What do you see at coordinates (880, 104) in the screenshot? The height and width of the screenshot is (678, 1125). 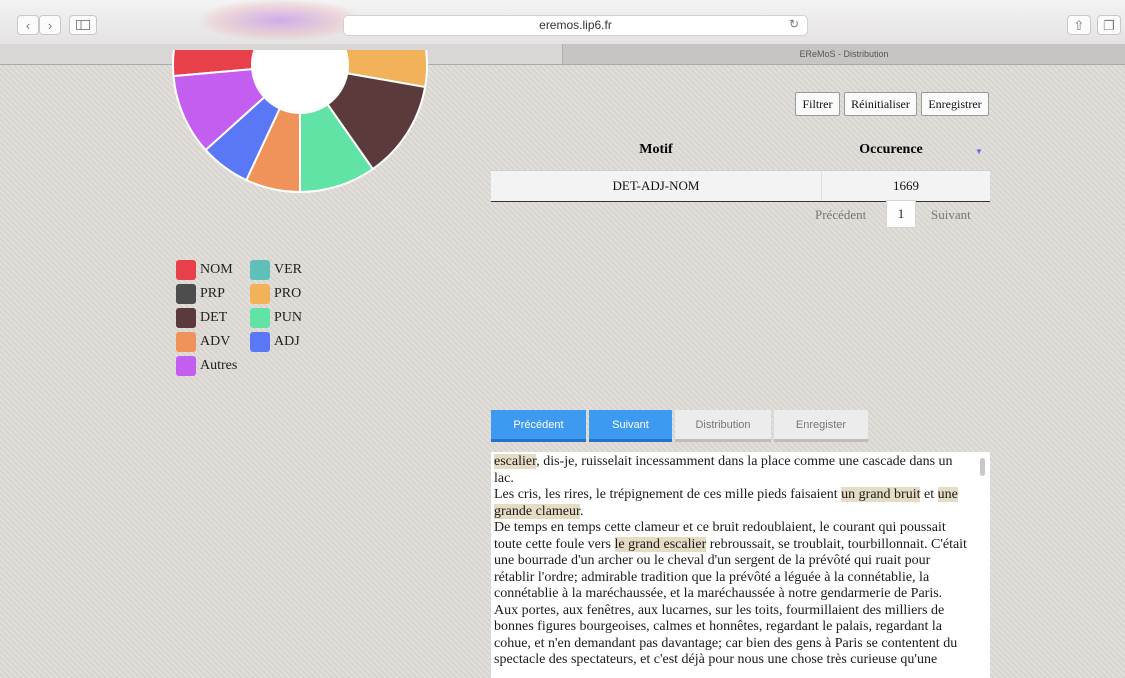 I see `reset-button: Réinitialiser` at bounding box center [880, 104].